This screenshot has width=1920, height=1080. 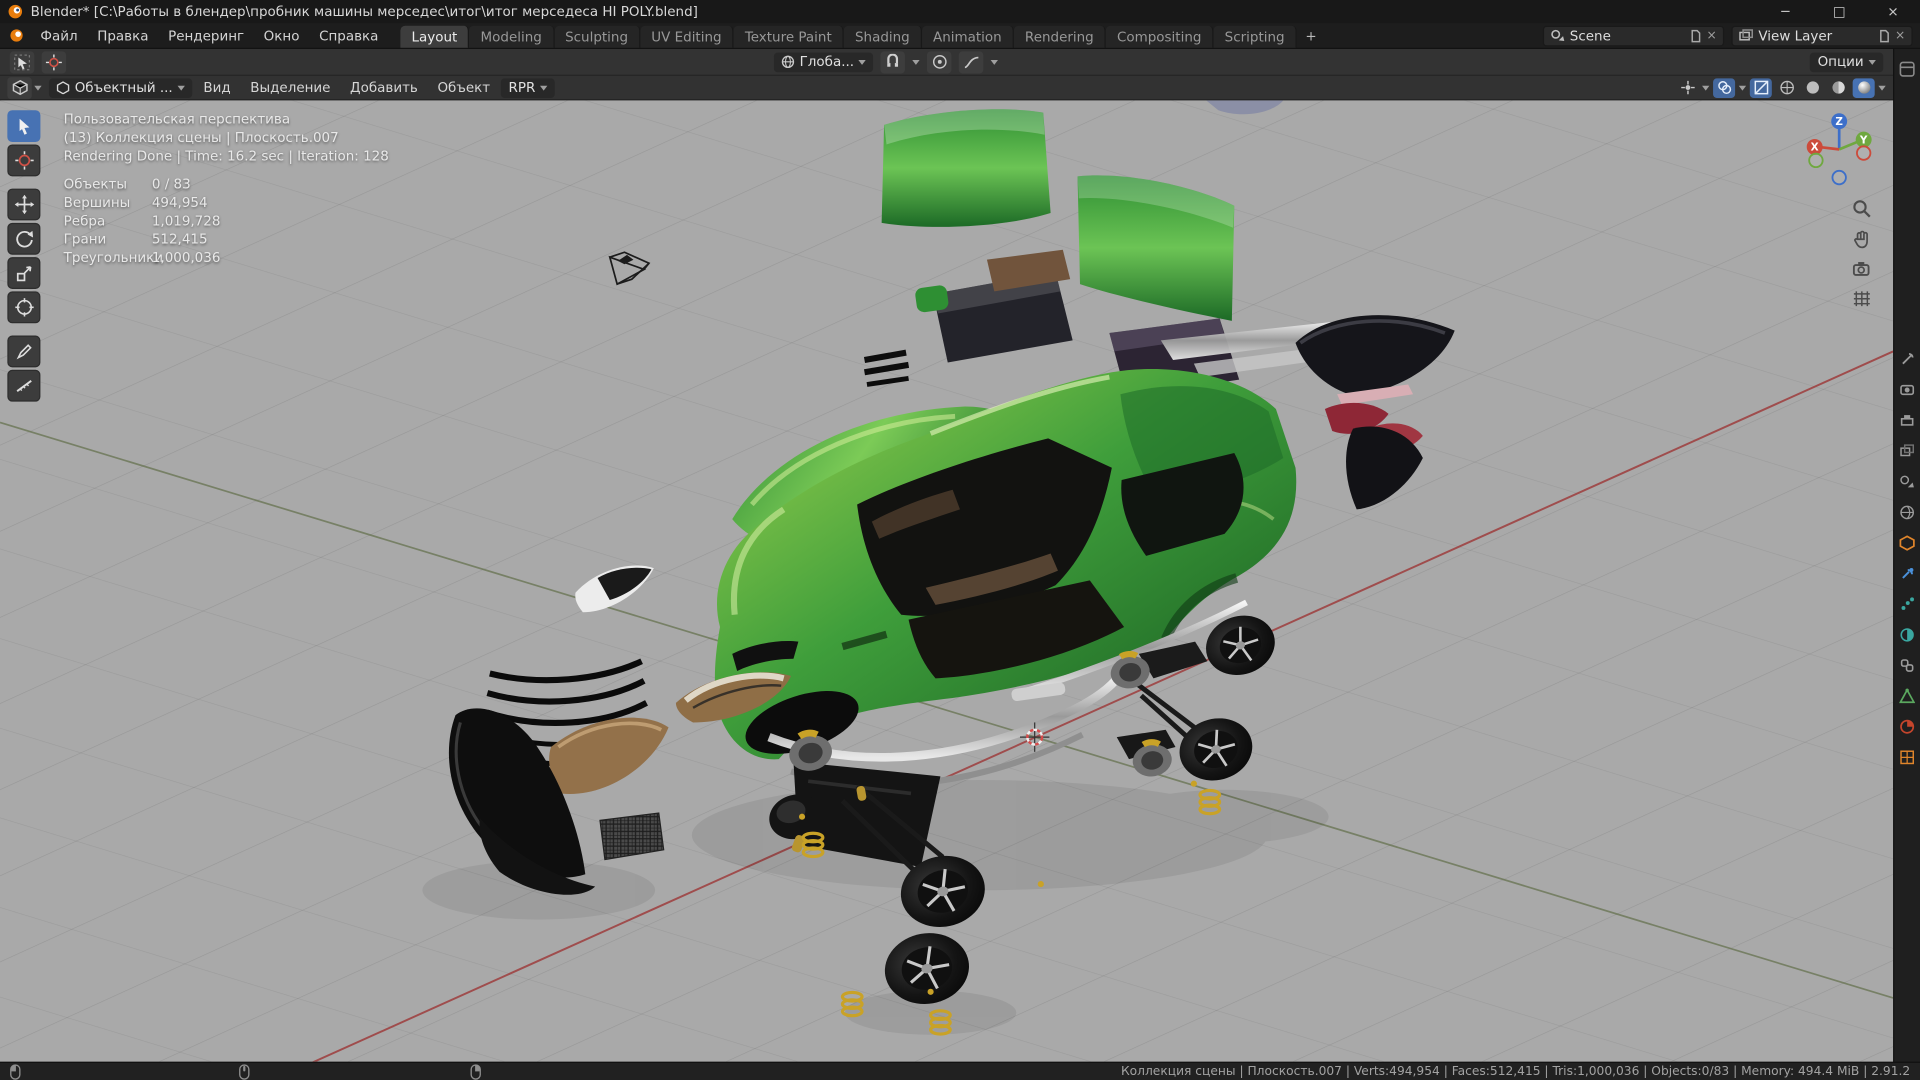 I want to click on snap-magnet-icon, so click(x=893, y=61).